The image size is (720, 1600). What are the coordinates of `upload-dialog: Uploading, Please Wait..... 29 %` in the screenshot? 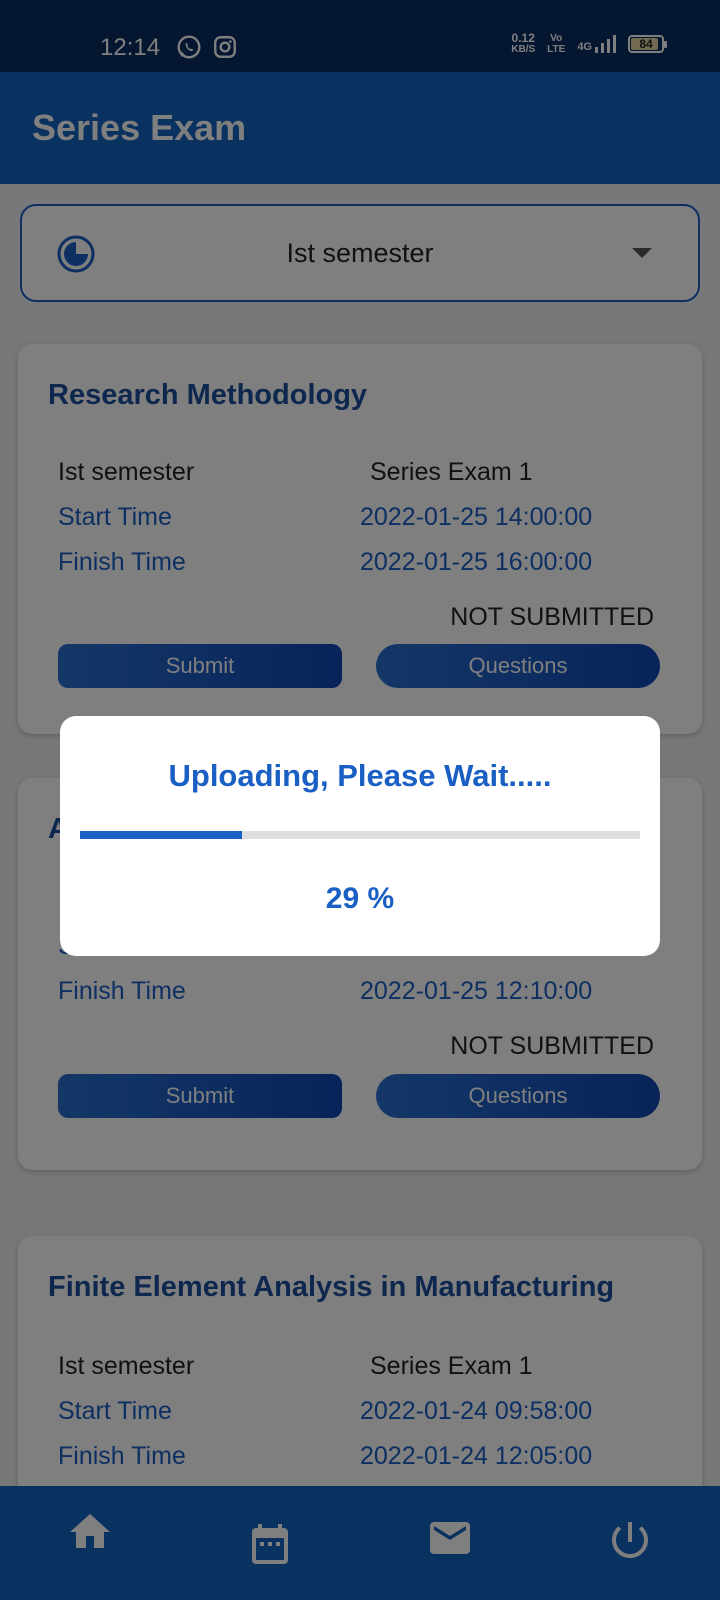 It's located at (360, 836).